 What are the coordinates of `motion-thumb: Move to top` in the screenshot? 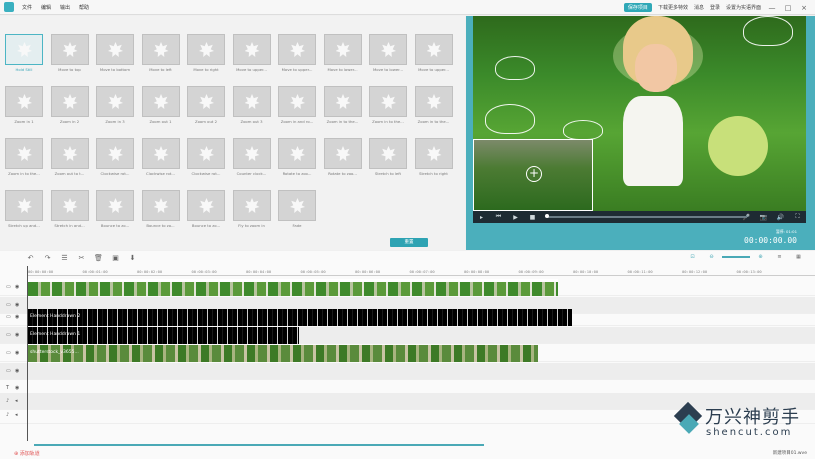 It's located at (69, 54).